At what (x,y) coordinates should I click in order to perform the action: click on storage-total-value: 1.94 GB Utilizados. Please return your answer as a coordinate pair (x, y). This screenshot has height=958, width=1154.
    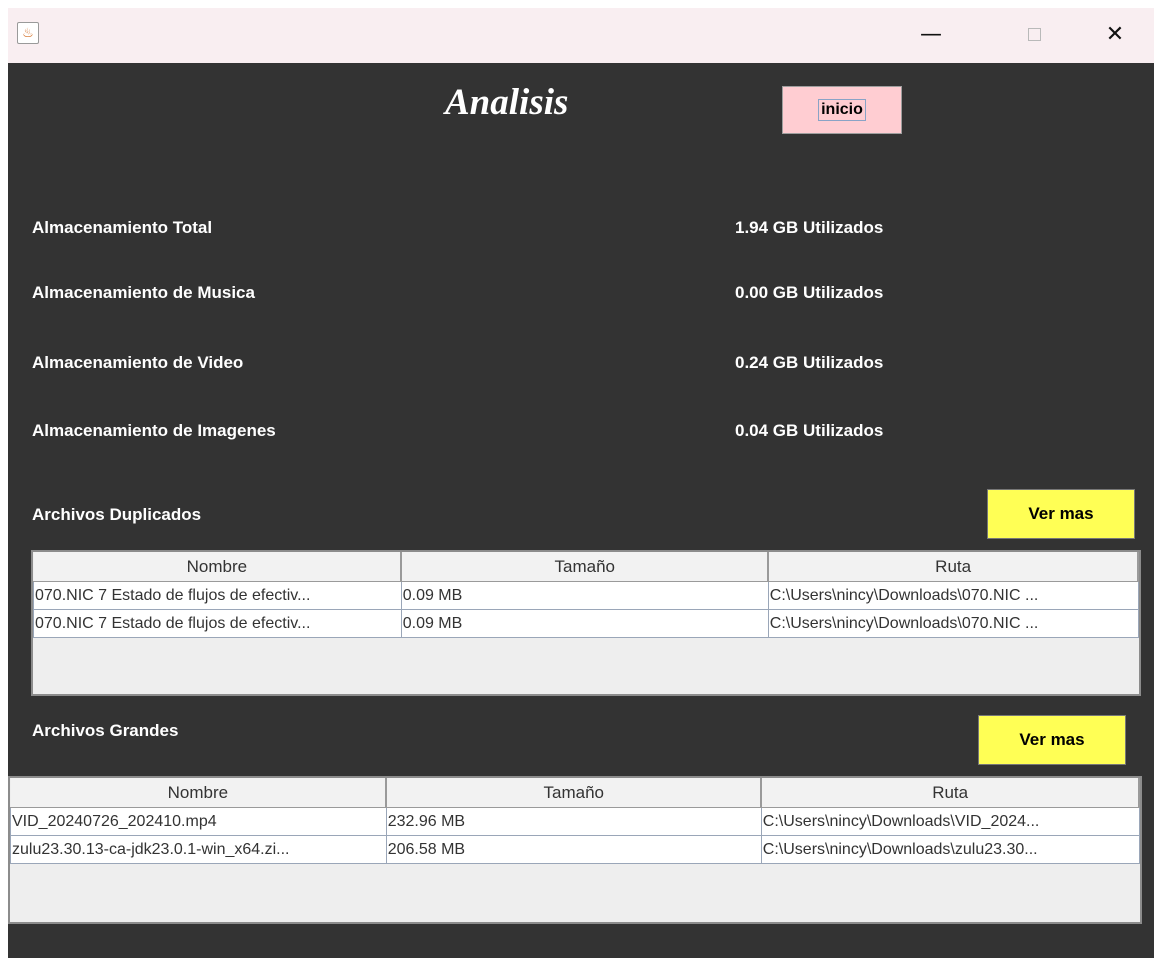
    Looking at the image, I should click on (809, 227).